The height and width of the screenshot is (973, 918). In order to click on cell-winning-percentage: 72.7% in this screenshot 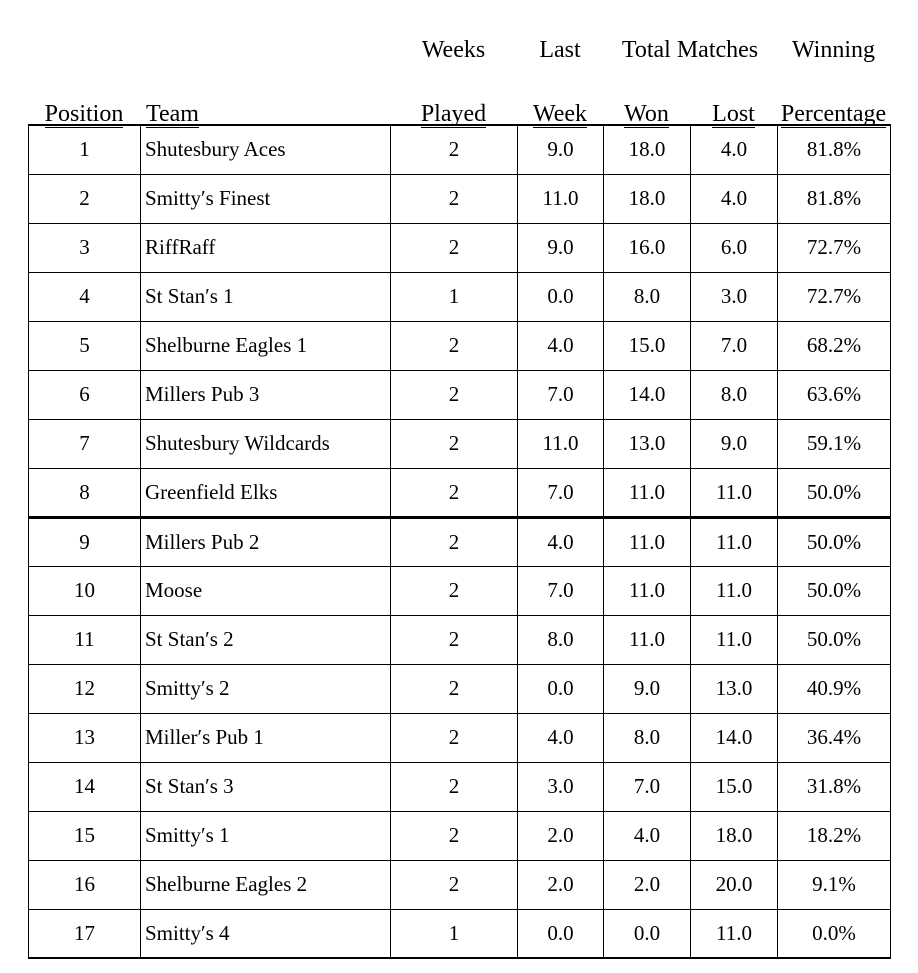, I will do `click(834, 248)`.